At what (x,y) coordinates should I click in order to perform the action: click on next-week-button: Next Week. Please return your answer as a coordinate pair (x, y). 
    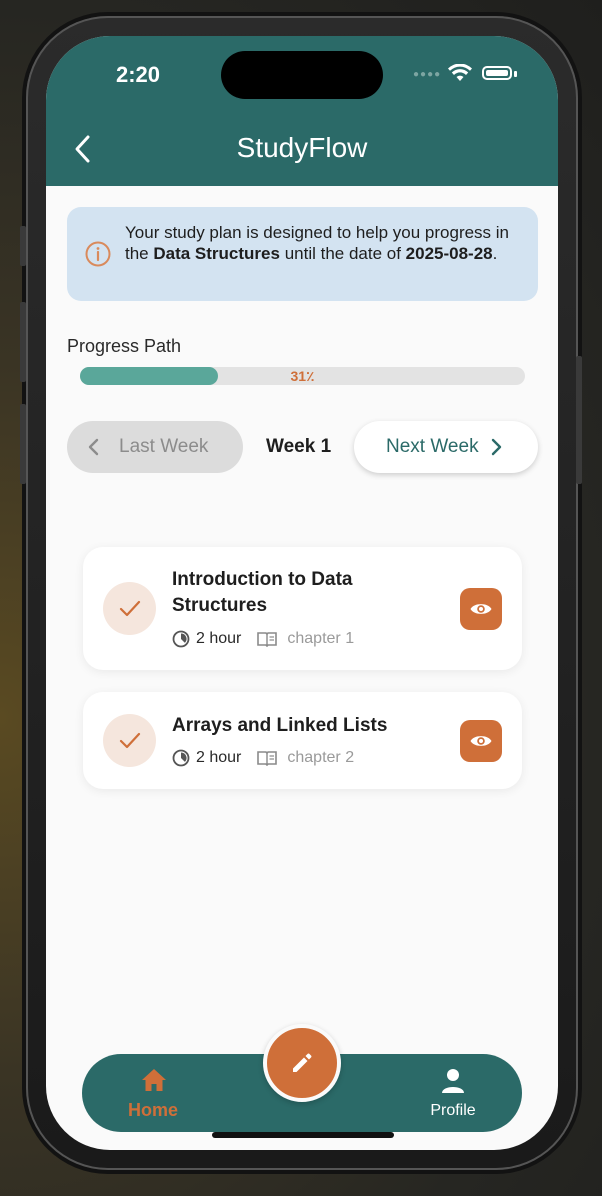
    Looking at the image, I should click on (446, 447).